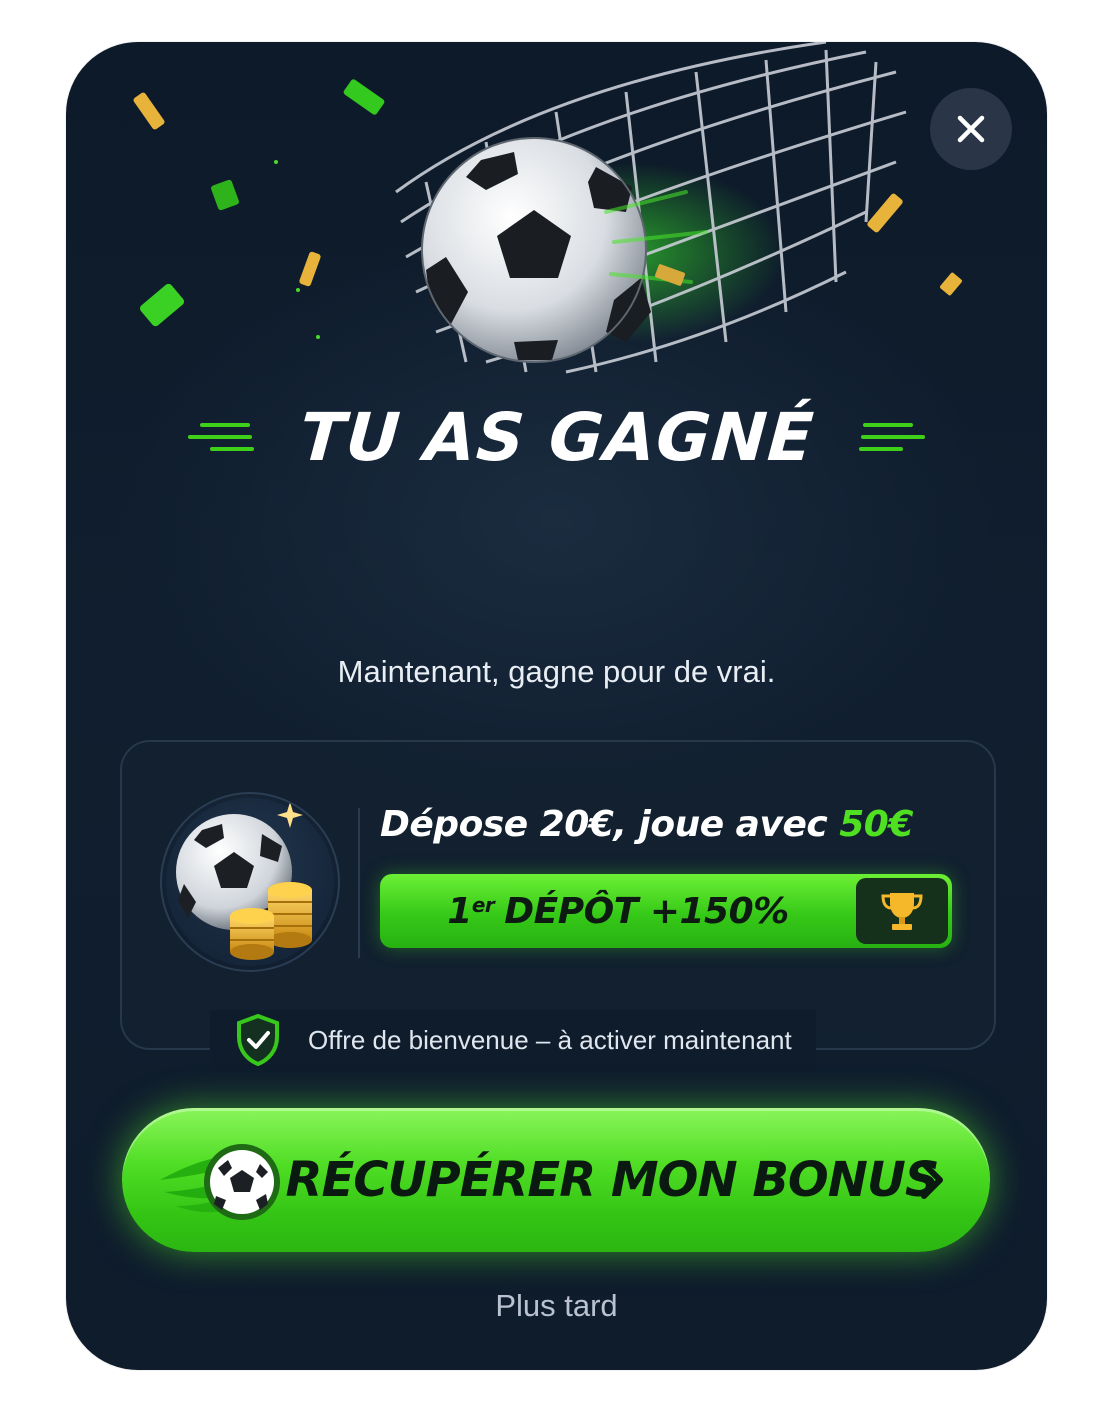  What do you see at coordinates (483, 905) in the screenshot?
I see `deposit-ordinal-sup: er` at bounding box center [483, 905].